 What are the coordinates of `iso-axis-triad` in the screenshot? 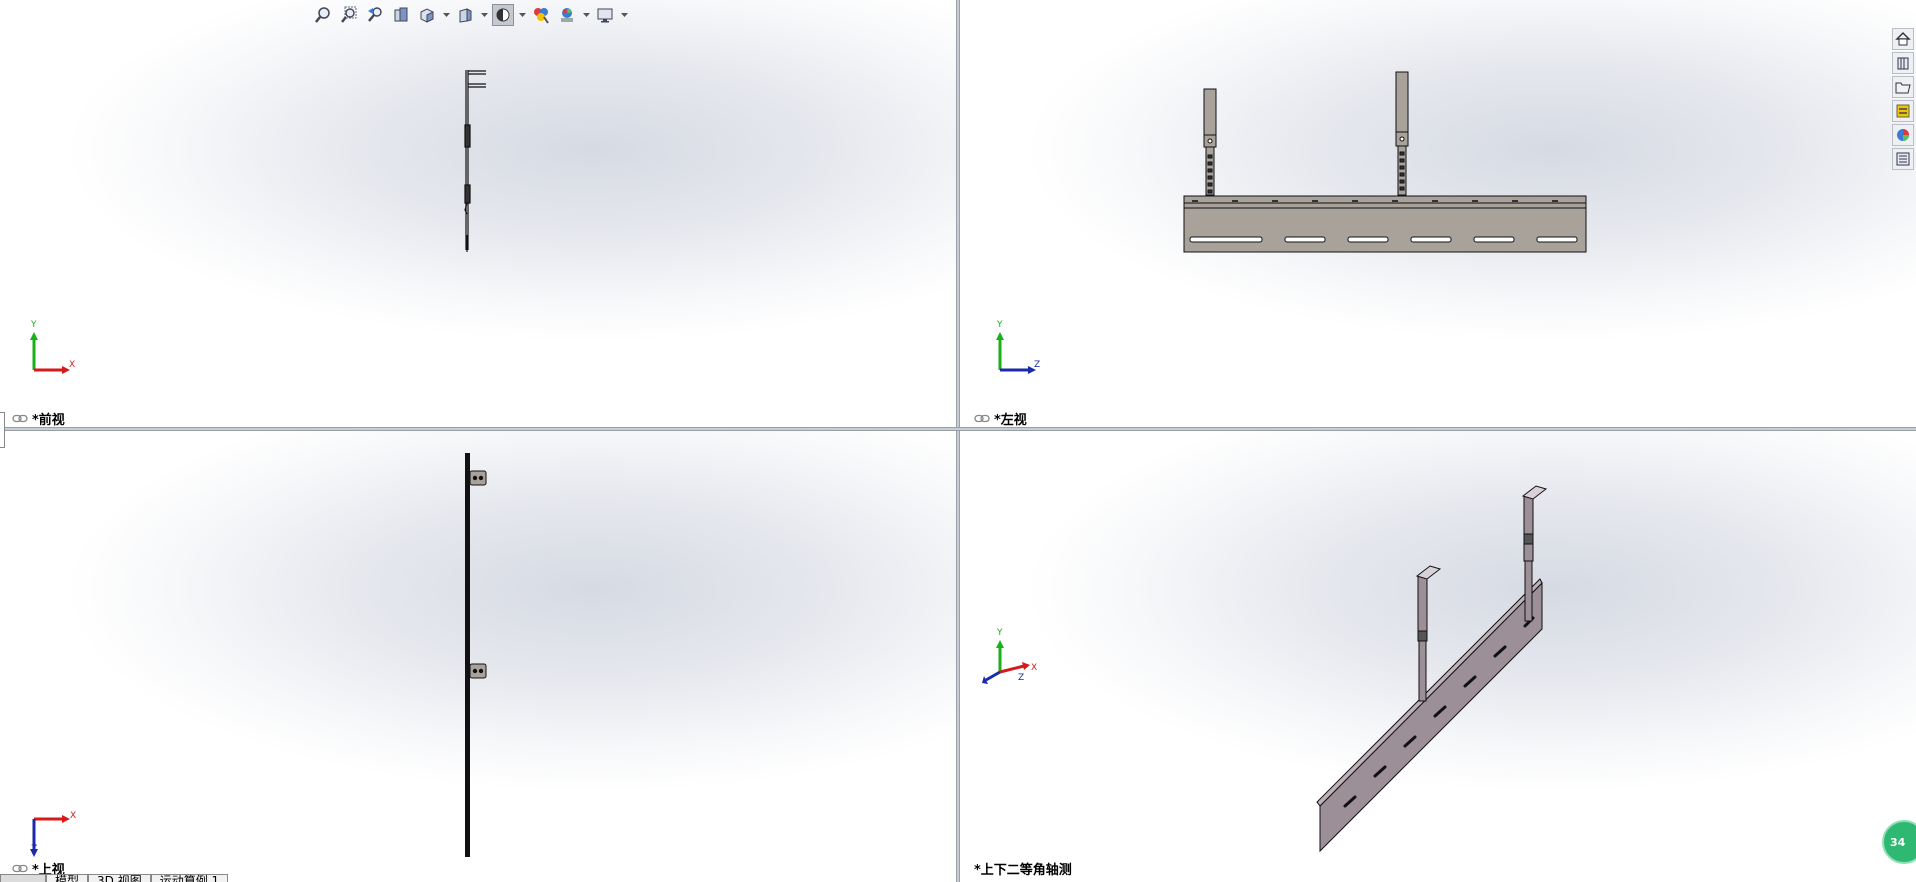 It's located at (1006, 662).